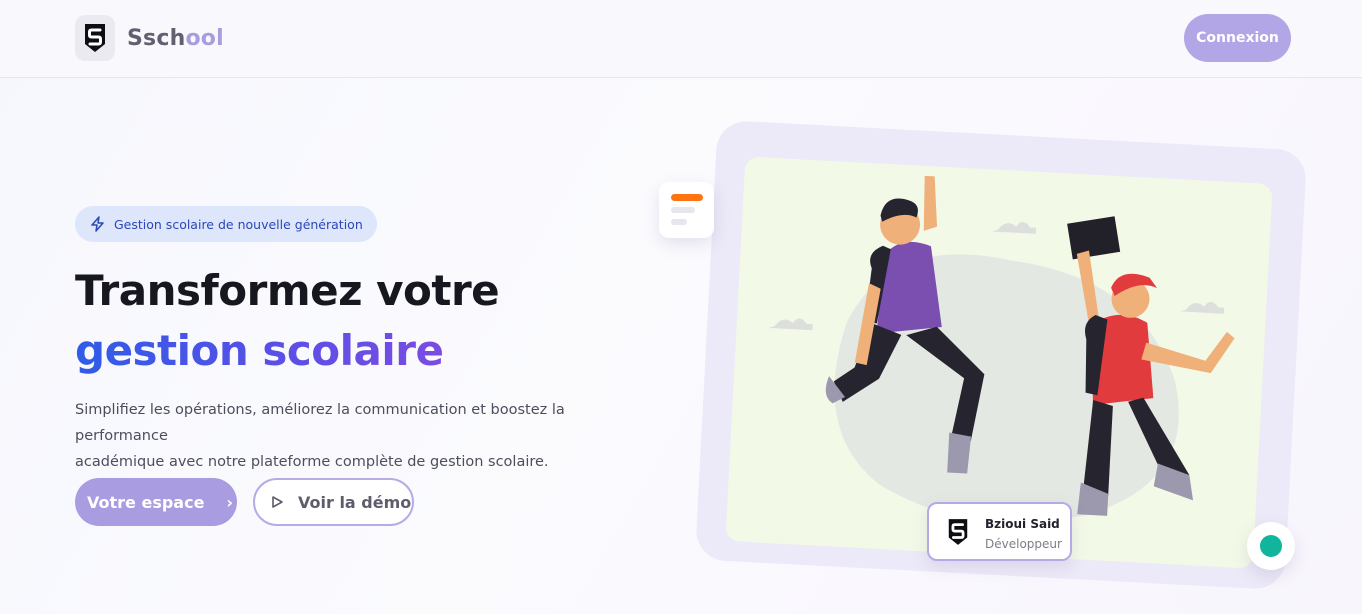 This screenshot has height=614, width=1362. I want to click on card-line-orange, so click(687, 197).